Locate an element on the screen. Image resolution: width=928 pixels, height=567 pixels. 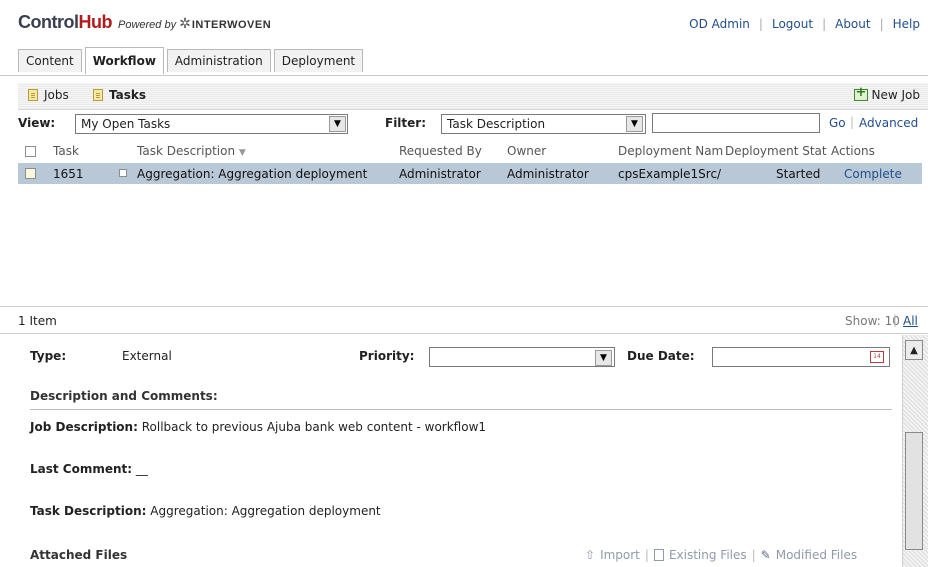
controlhub-logo: Control Hub Powered by ✲ INTERWOVEN is located at coordinates (144, 23).